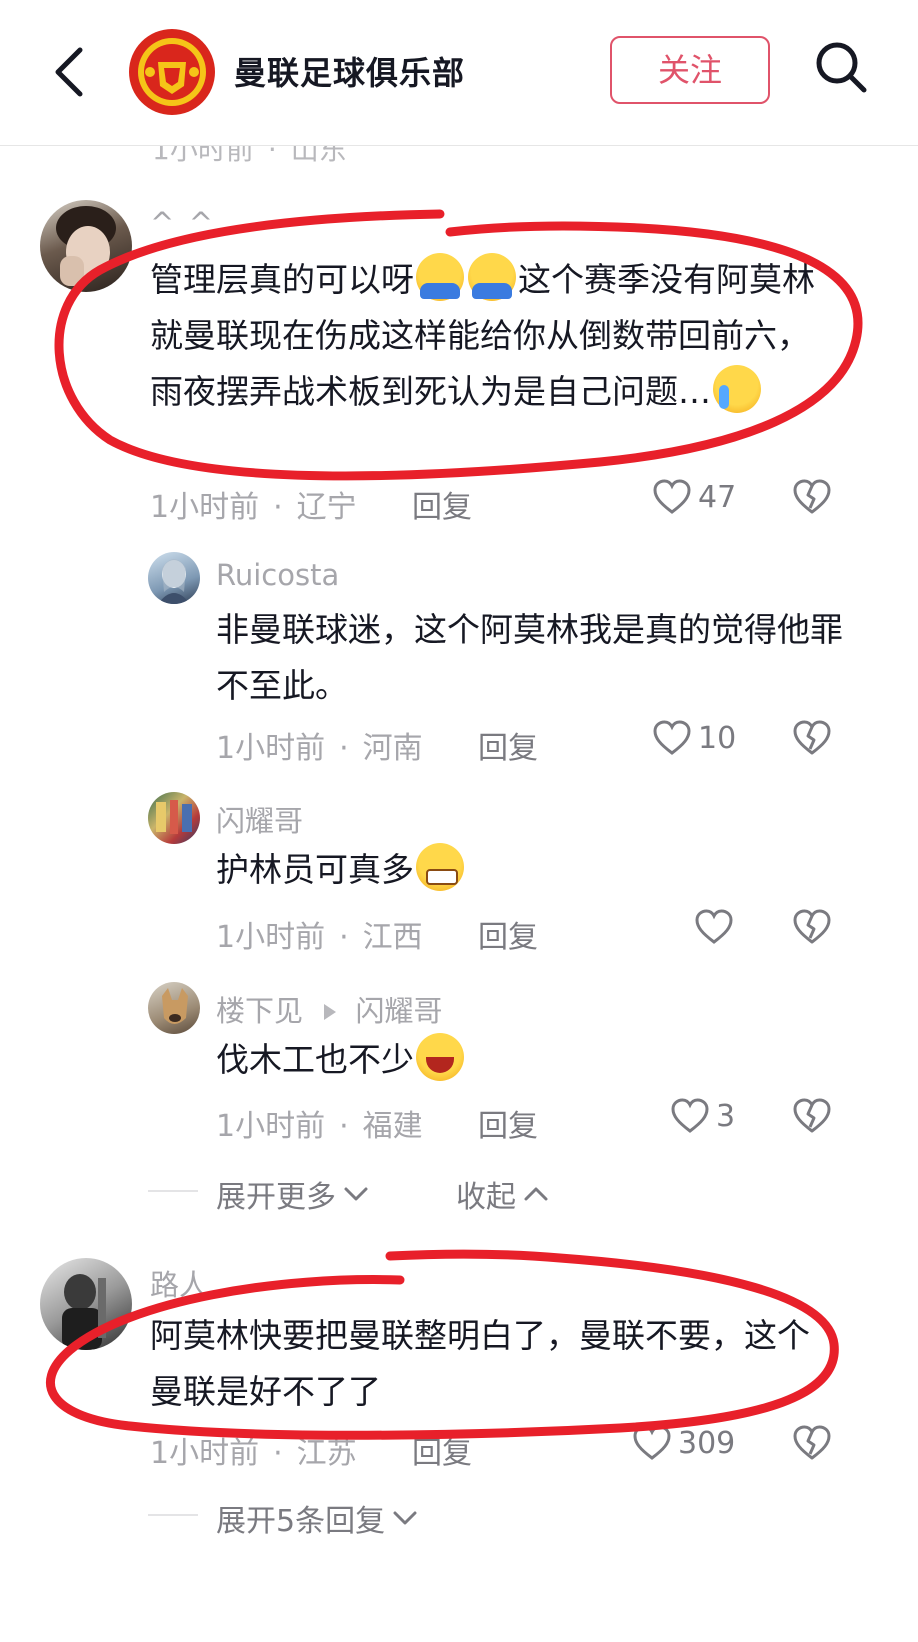 Image resolution: width=918 pixels, height=1642 pixels. Describe the element at coordinates (503, 1194) in the screenshot. I see `collapse-button: 收起` at that location.